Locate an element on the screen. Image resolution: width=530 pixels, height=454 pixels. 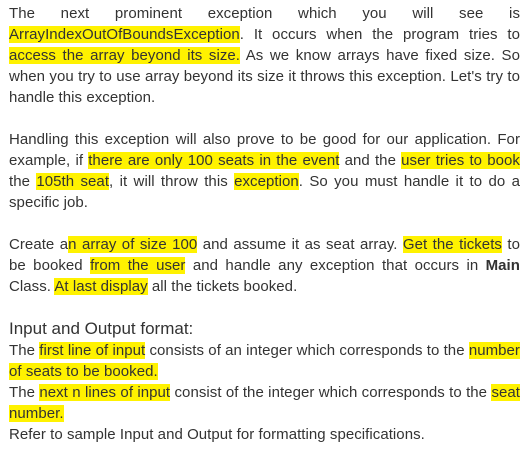
highlighted-text: there are only 100 seats in the event is located at coordinates (214, 160).